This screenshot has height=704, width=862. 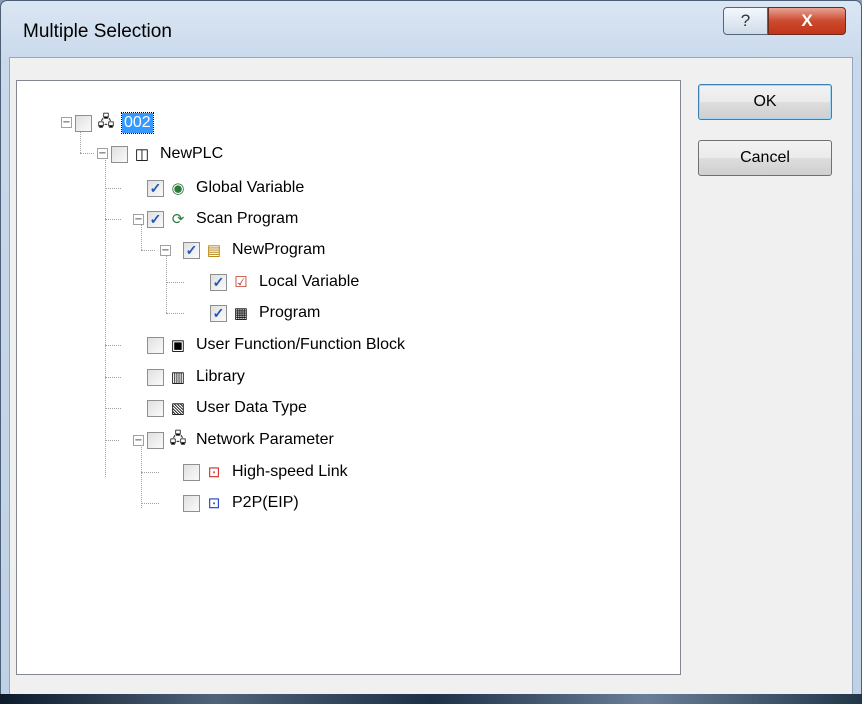 I want to click on collapse-toggle-root: −, so click(x=66, y=122).